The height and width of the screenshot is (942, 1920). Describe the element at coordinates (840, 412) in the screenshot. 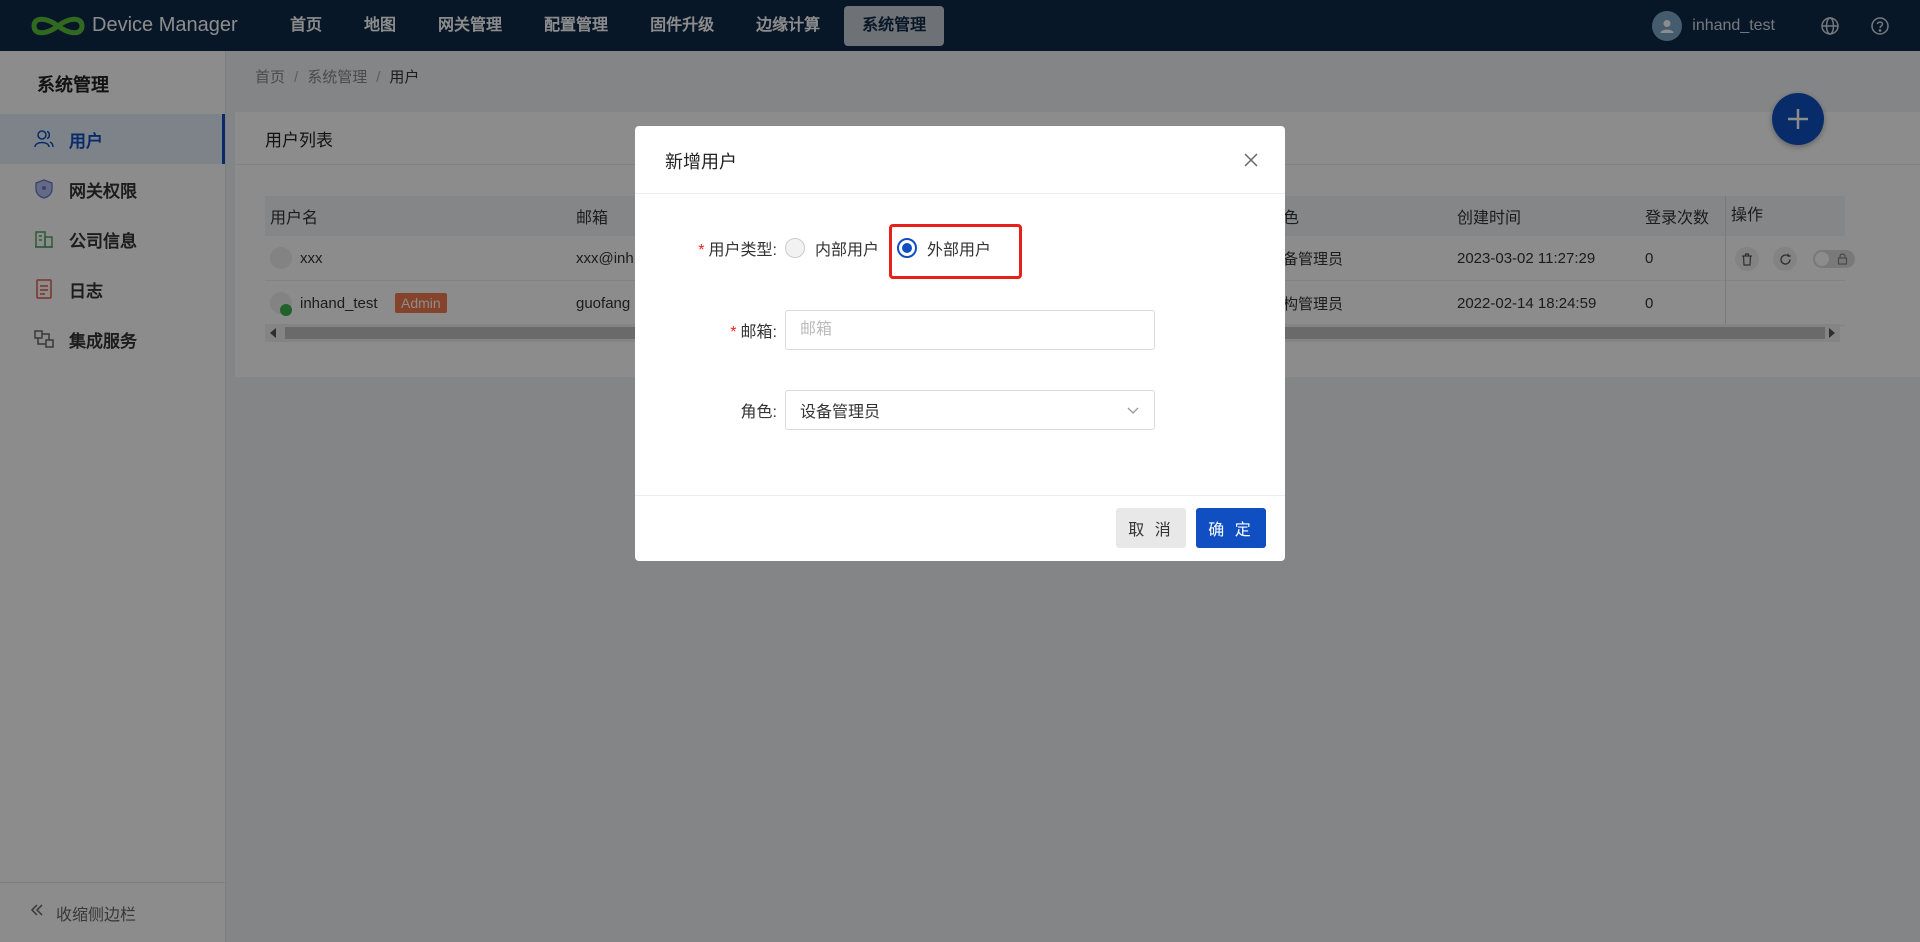

I see `role-select-value: 设备管理员` at that location.